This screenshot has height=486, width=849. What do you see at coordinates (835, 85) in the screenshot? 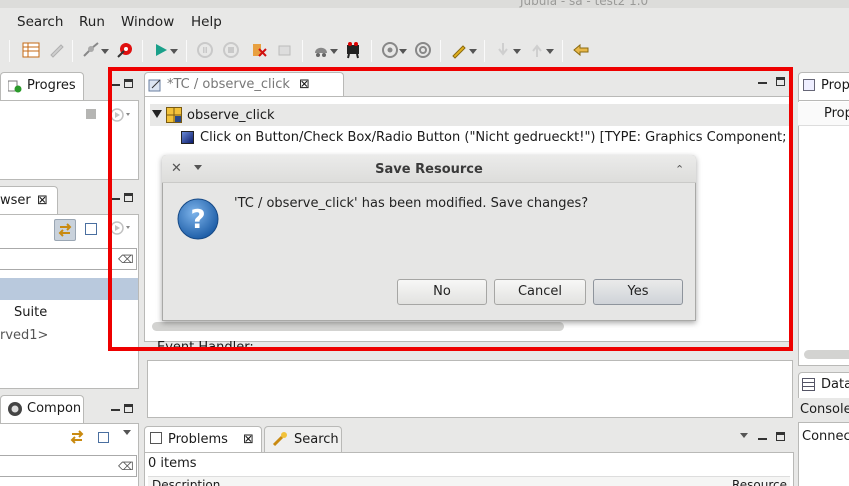
I see `tab-properties-label: Prop` at bounding box center [835, 85].